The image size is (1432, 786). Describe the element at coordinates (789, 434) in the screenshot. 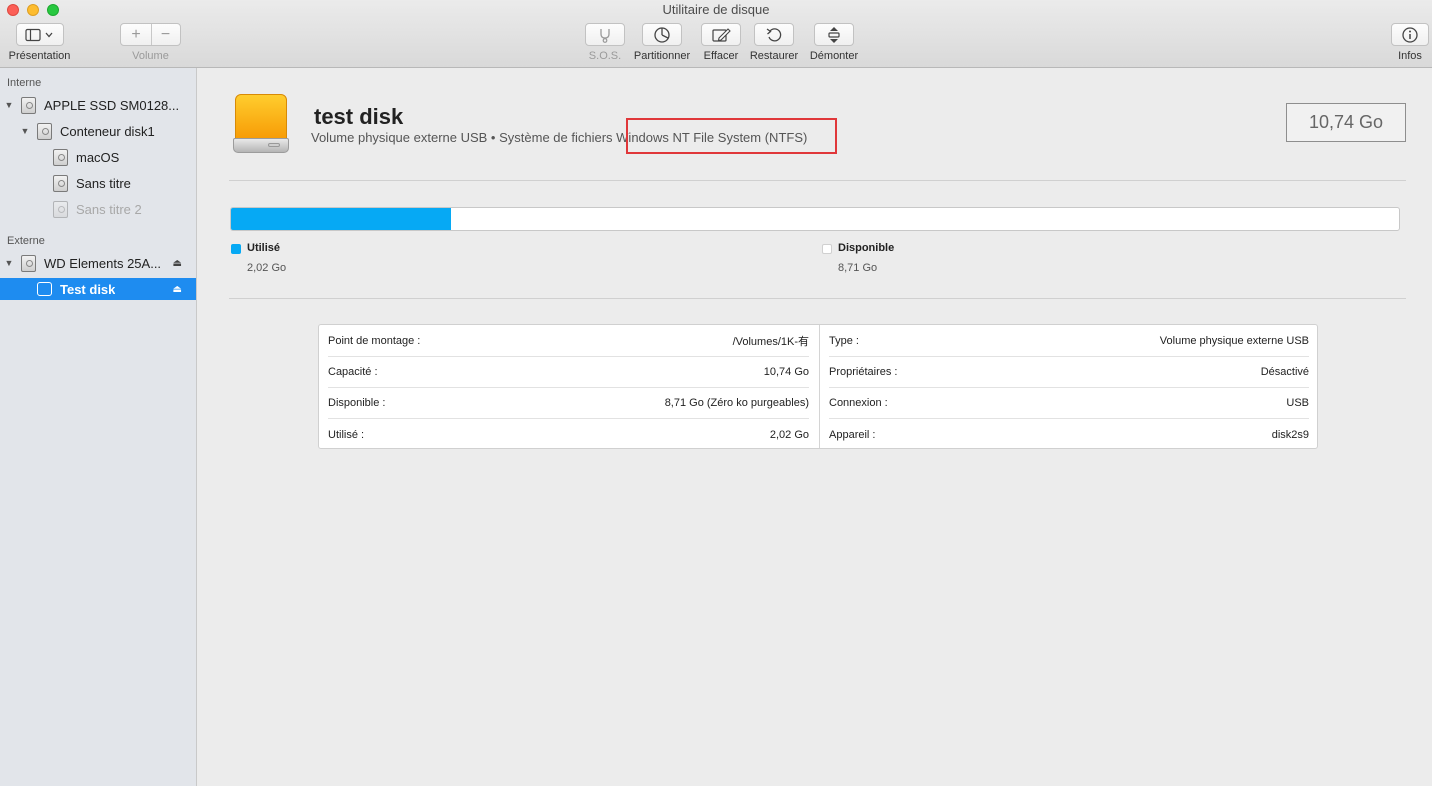

I see `info-value: 2,02 Go` at that location.